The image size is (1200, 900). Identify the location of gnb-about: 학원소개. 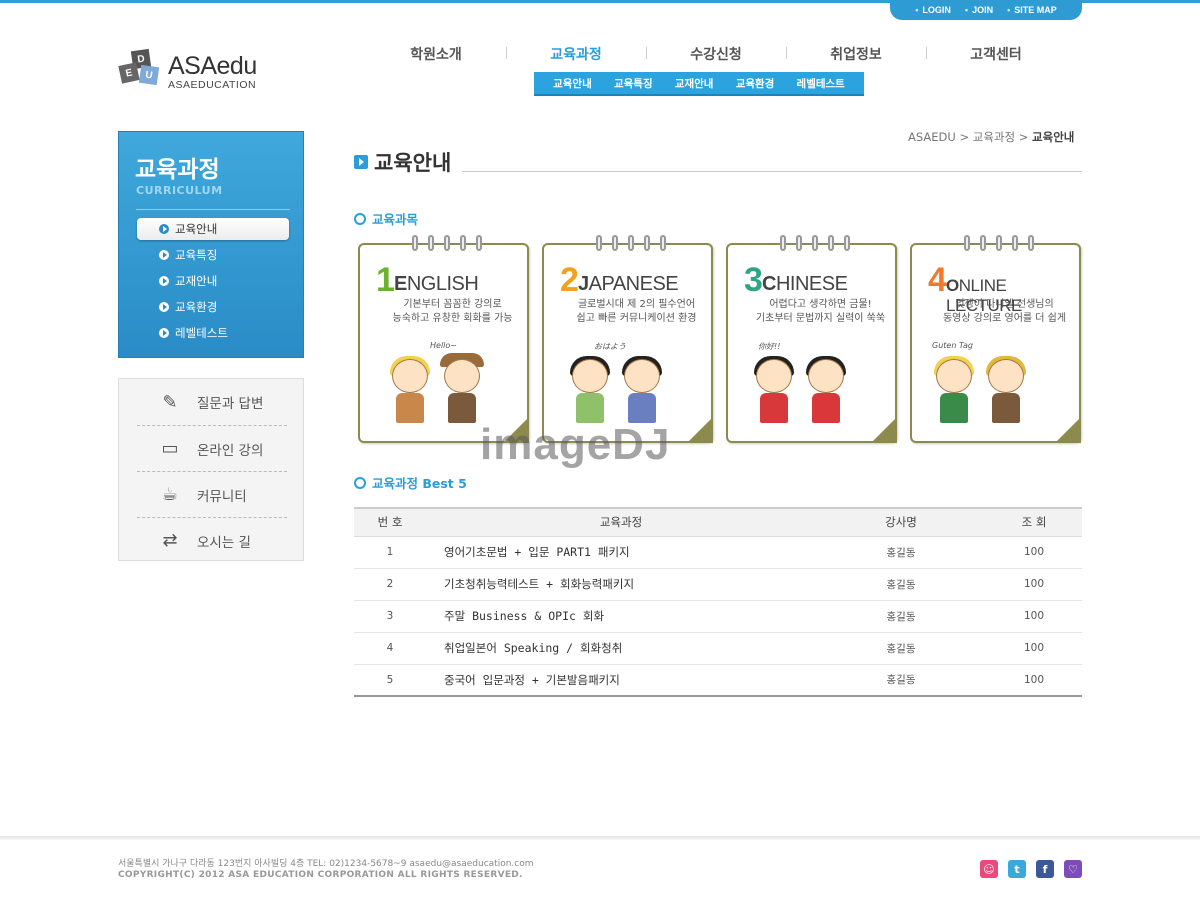
(436, 54).